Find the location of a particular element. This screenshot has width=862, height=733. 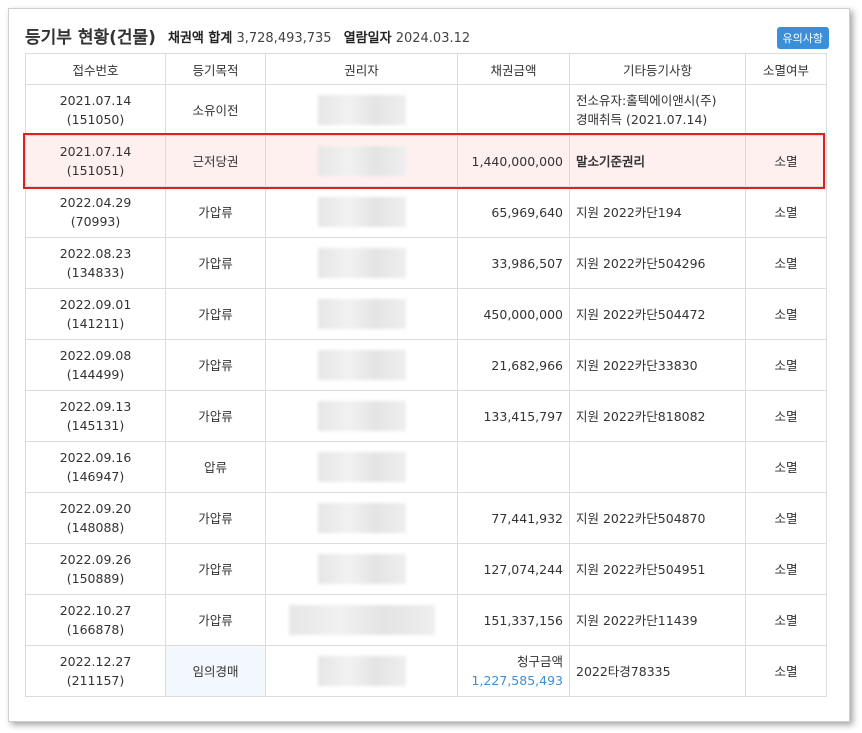

receipt-date: 2022.09.13 is located at coordinates (95, 406).